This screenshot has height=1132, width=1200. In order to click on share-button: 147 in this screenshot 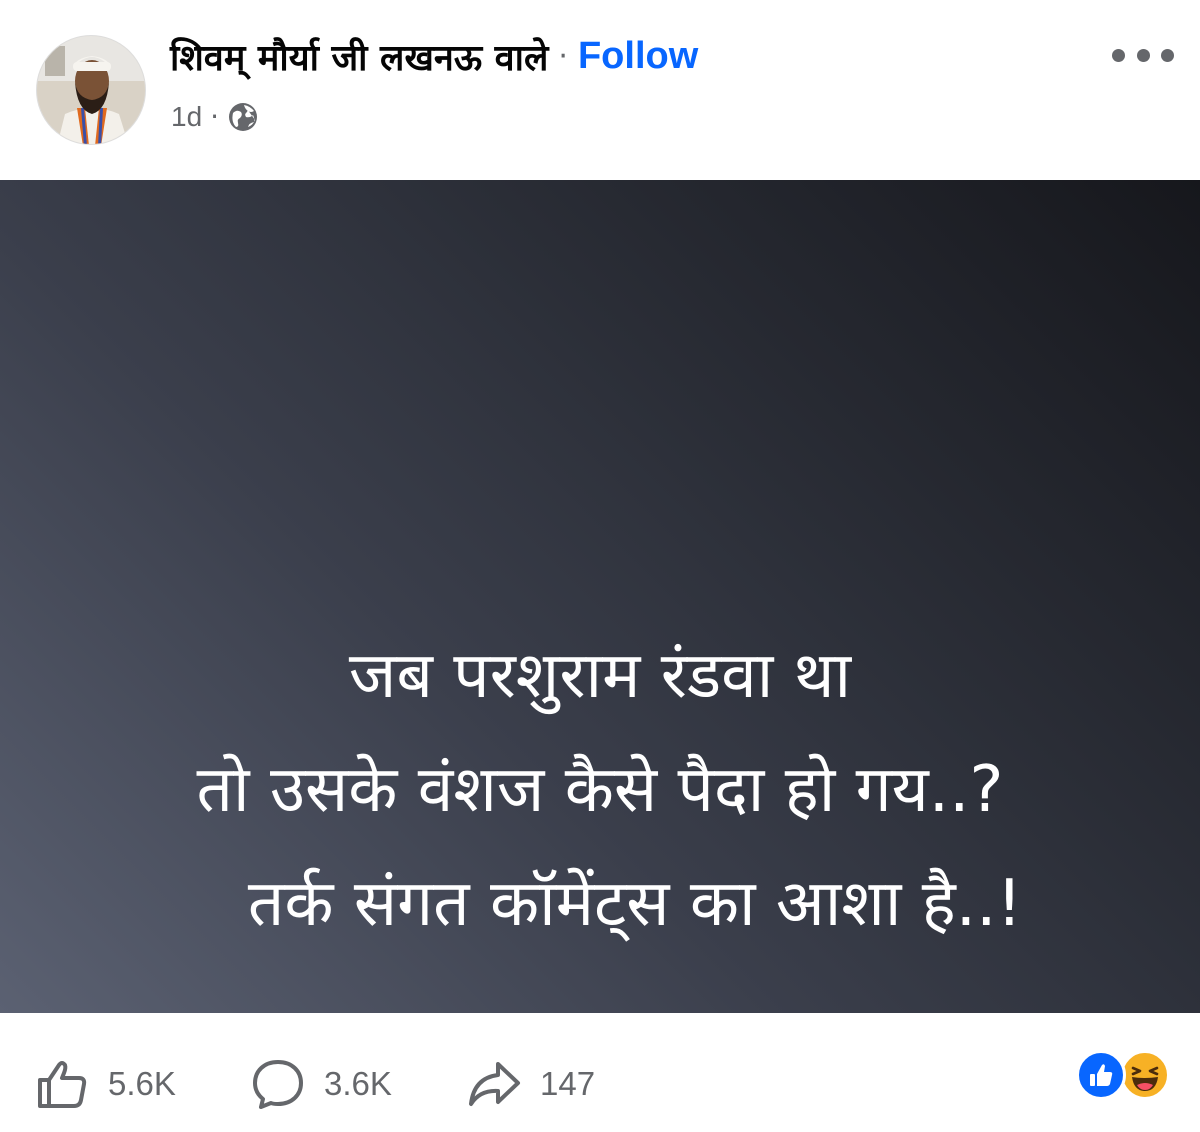, I will do `click(530, 1084)`.